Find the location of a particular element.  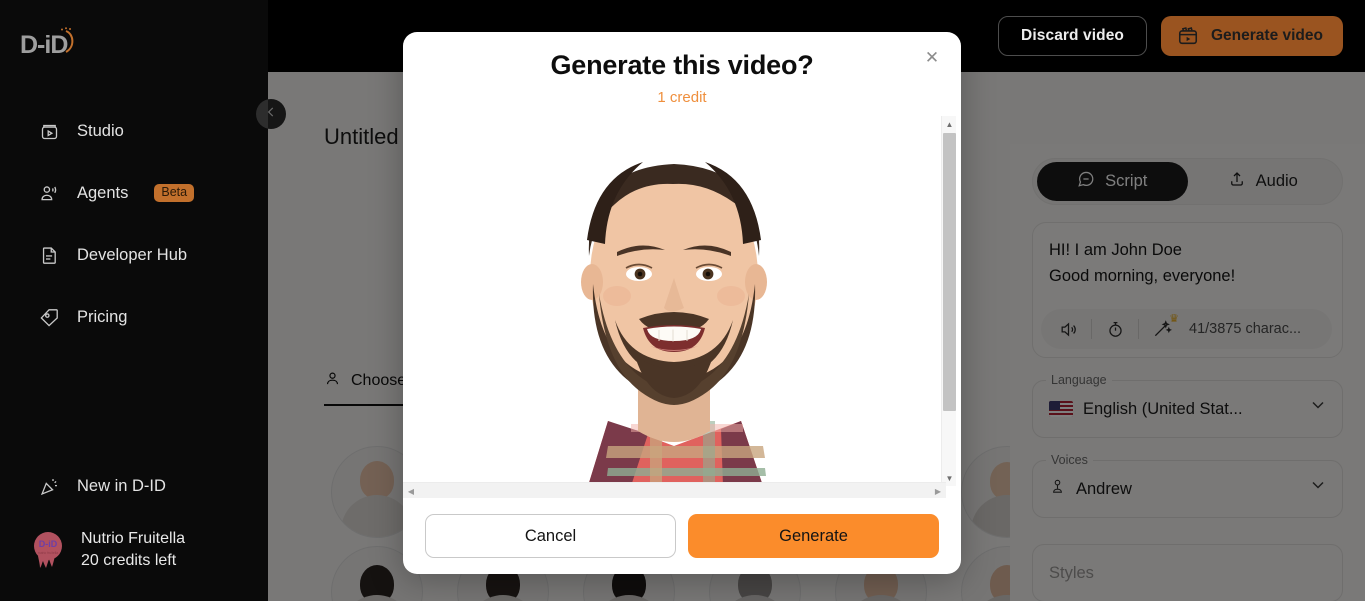

sidebar-item-studio: Studio is located at coordinates (134, 131).